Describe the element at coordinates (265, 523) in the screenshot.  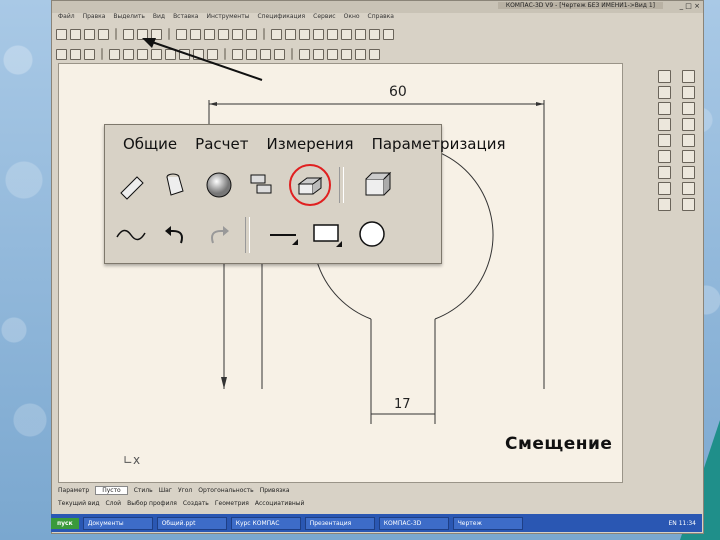
I see `taskbar-item: Курс КОМПАС` at that location.